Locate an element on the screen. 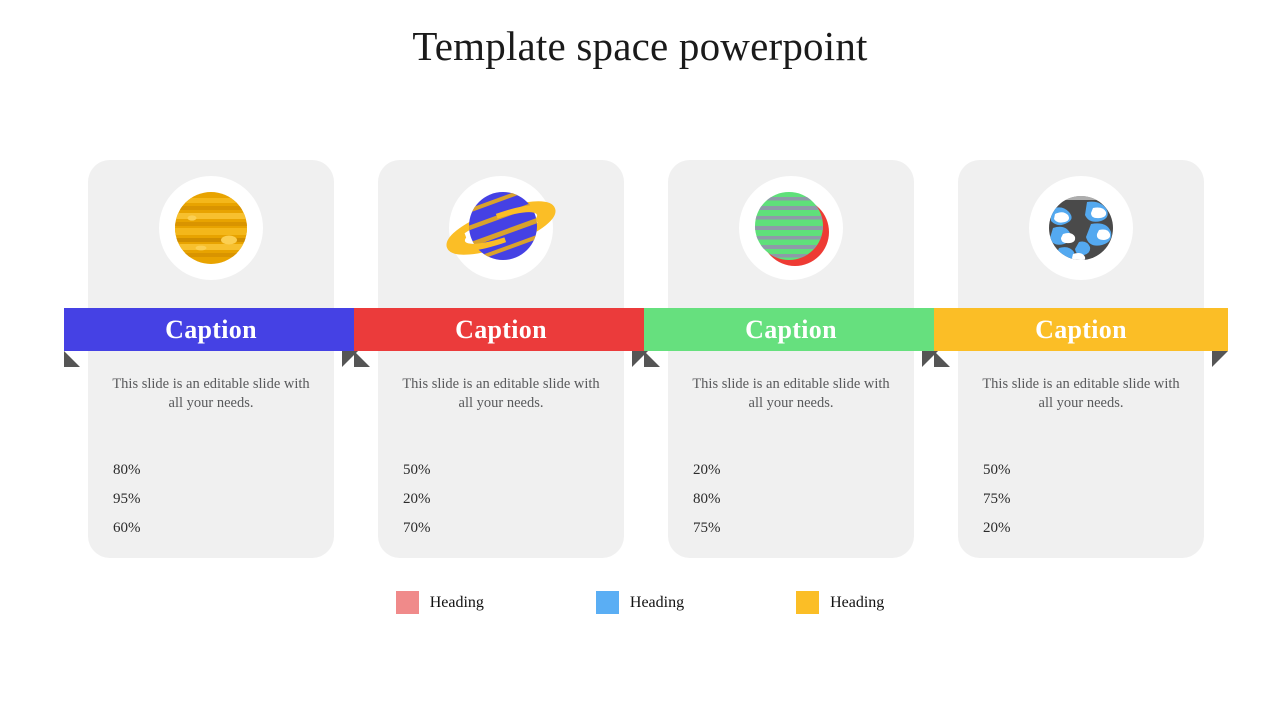 The width and height of the screenshot is (1280, 720). caption-ribbon-2: Caption is located at coordinates (501, 337).